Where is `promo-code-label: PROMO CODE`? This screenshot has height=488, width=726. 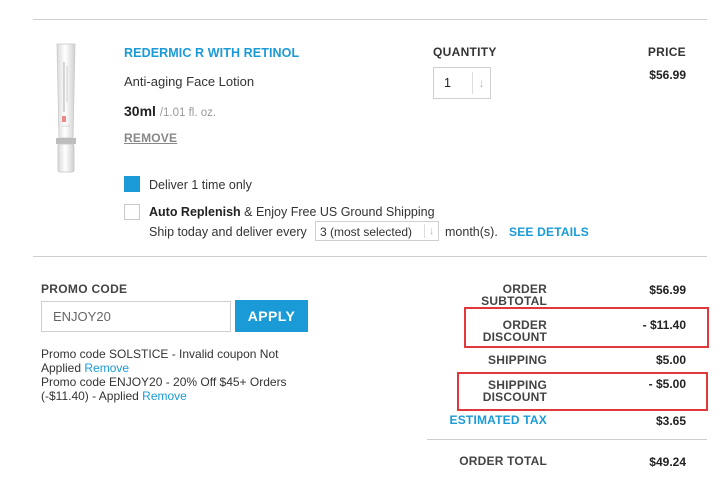
promo-code-label: PROMO CODE is located at coordinates (84, 289).